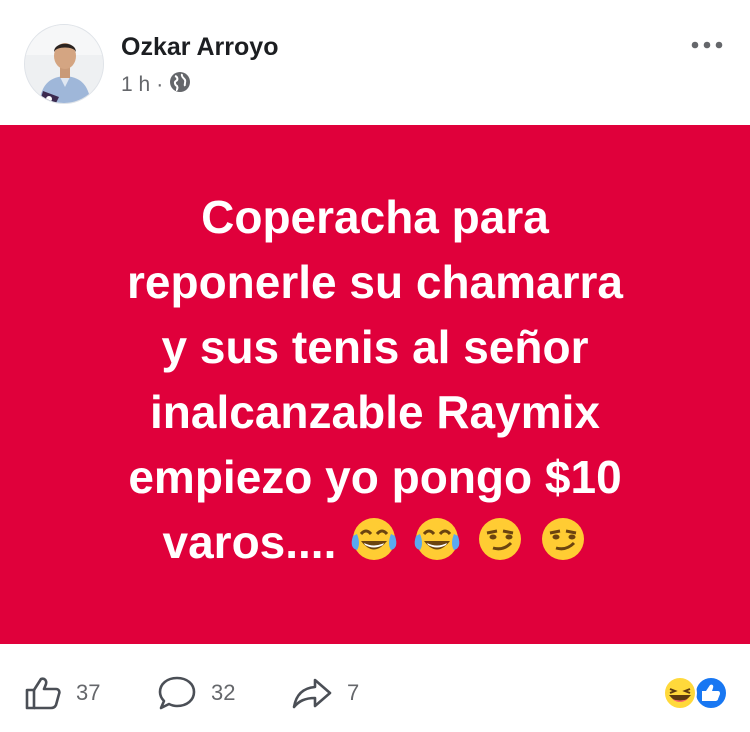 The image size is (750, 732). What do you see at coordinates (375, 476) in the screenshot?
I see `post-body-line: empiezo yo pongo $10` at bounding box center [375, 476].